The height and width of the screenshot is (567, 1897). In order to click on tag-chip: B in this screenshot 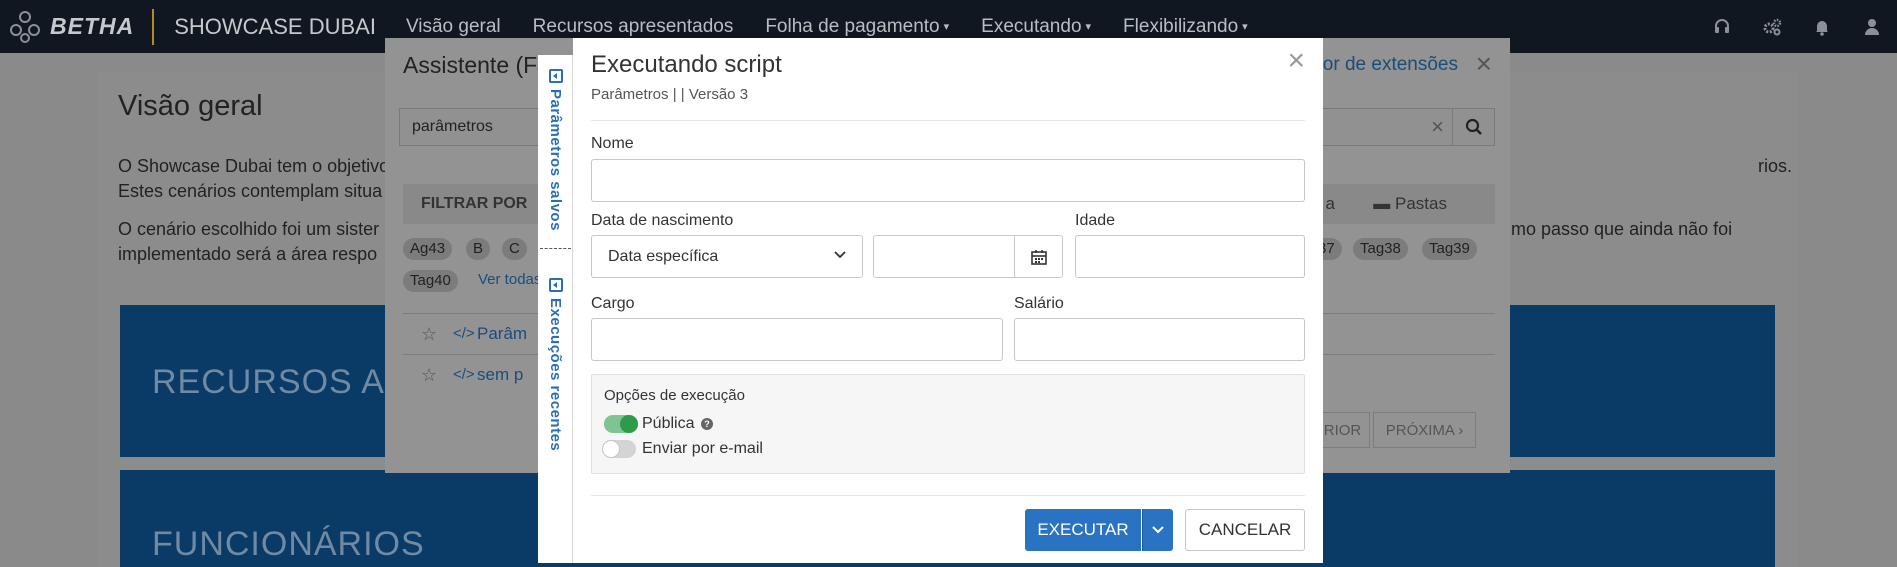, I will do `click(478, 249)`.